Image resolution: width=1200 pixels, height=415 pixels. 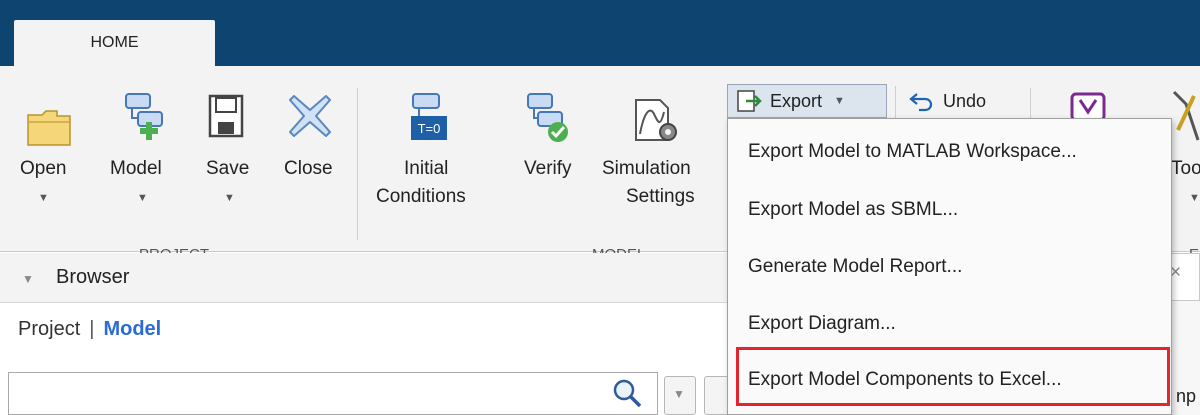 I want to click on save-disk-icon, so click(x=226, y=116).